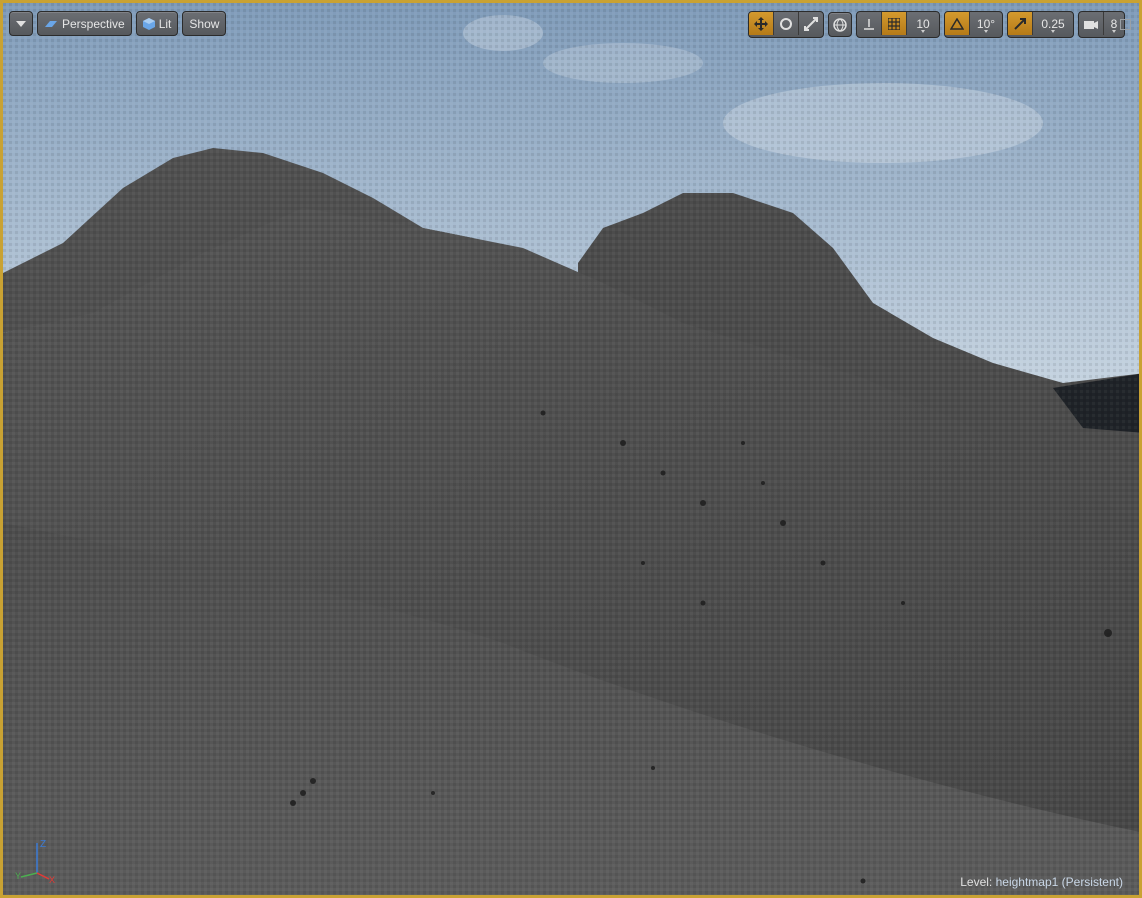 Image resolution: width=1142 pixels, height=898 pixels. I want to click on cube-icon, so click(148, 23).